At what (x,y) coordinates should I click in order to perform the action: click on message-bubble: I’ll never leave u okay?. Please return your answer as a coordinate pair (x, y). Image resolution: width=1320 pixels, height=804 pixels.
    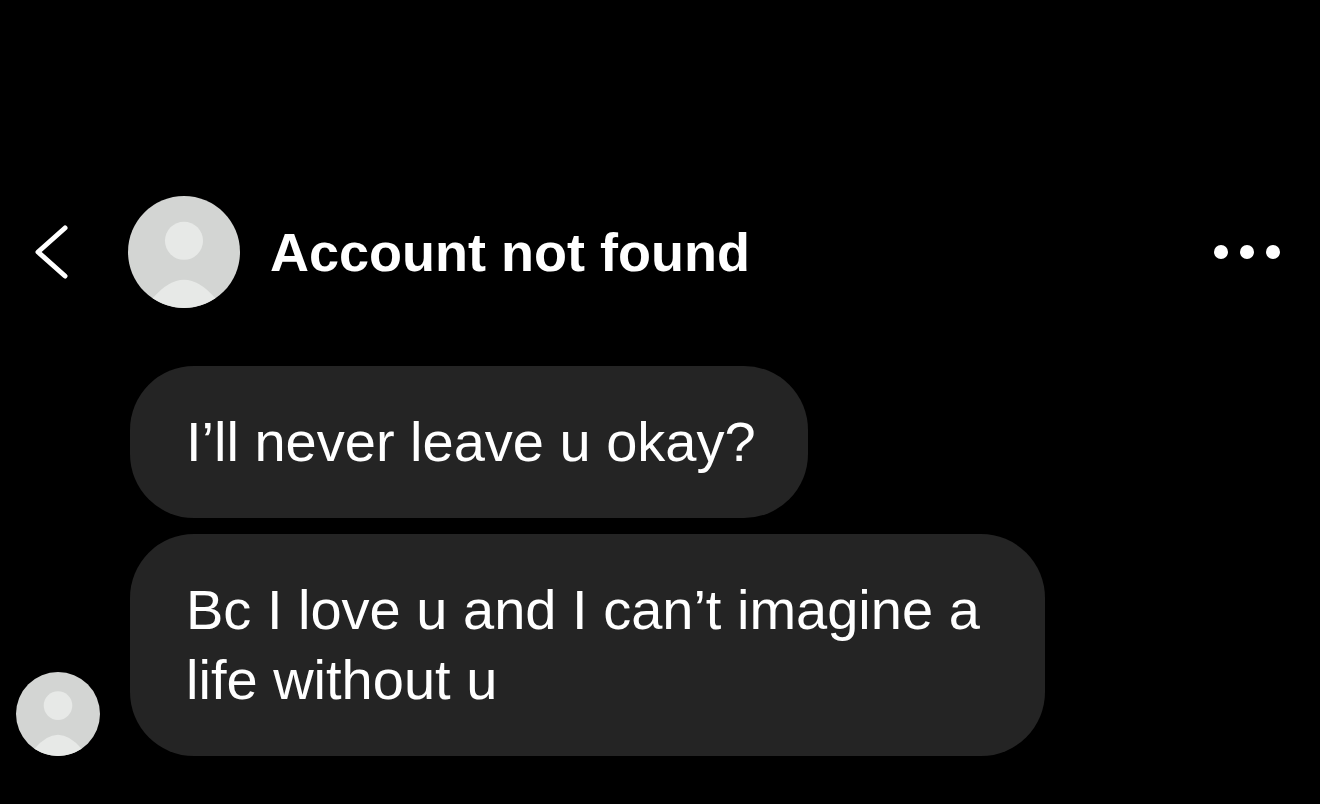
    Looking at the image, I should click on (469, 442).